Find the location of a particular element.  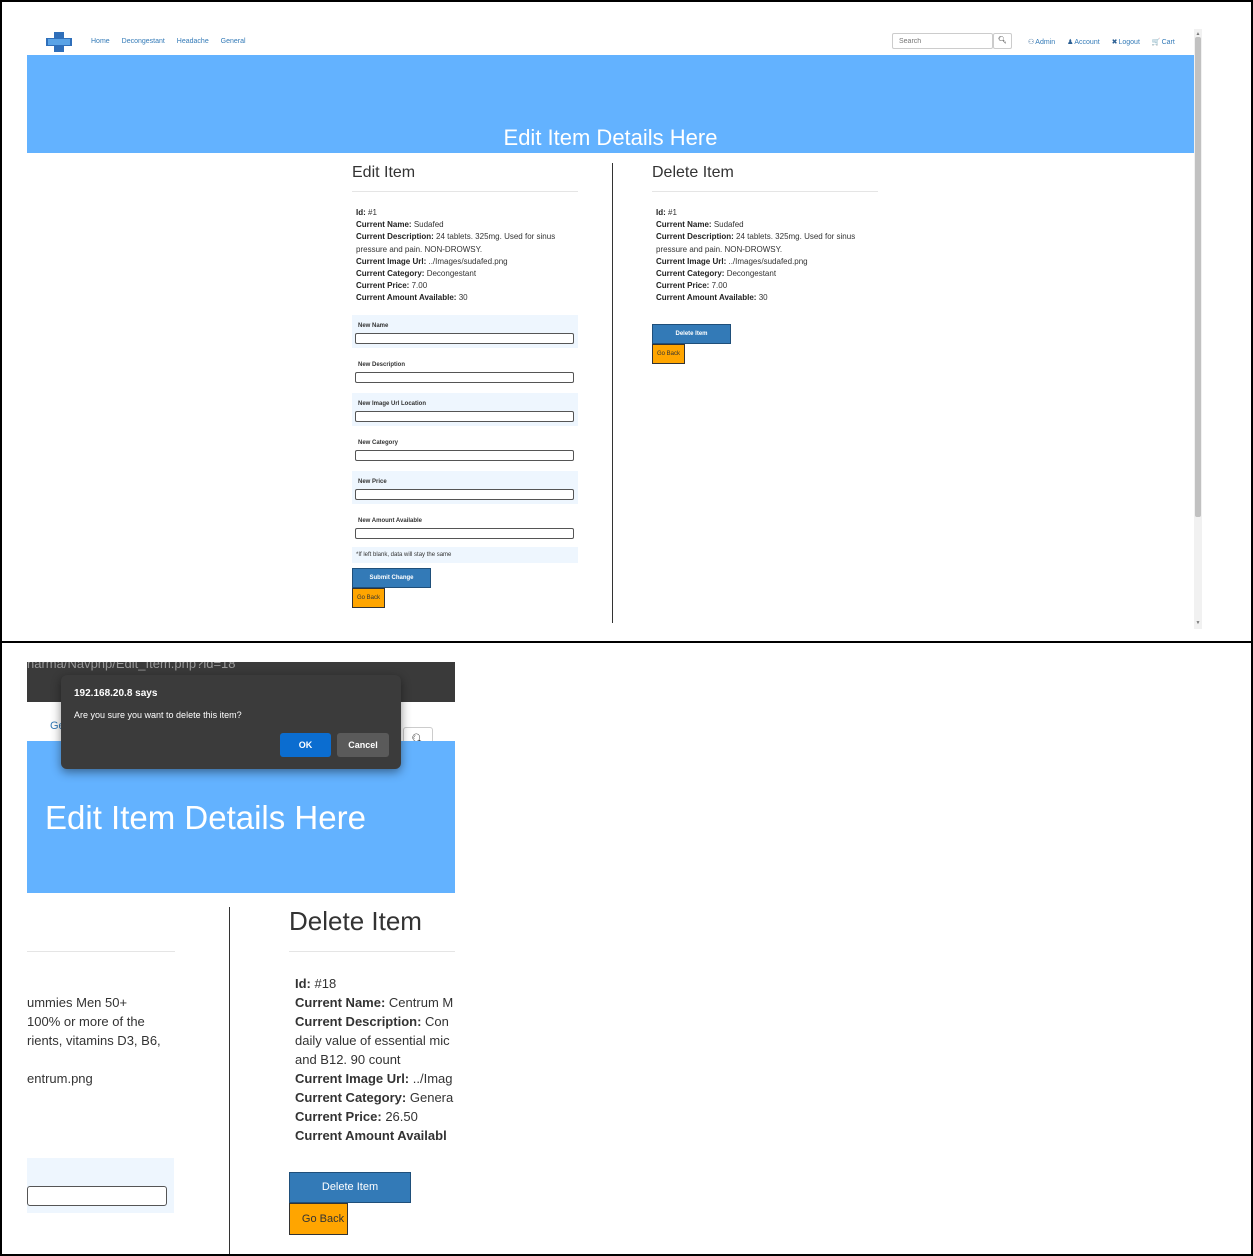

description-line-2: daily value of essential mic is located at coordinates (372, 1040).